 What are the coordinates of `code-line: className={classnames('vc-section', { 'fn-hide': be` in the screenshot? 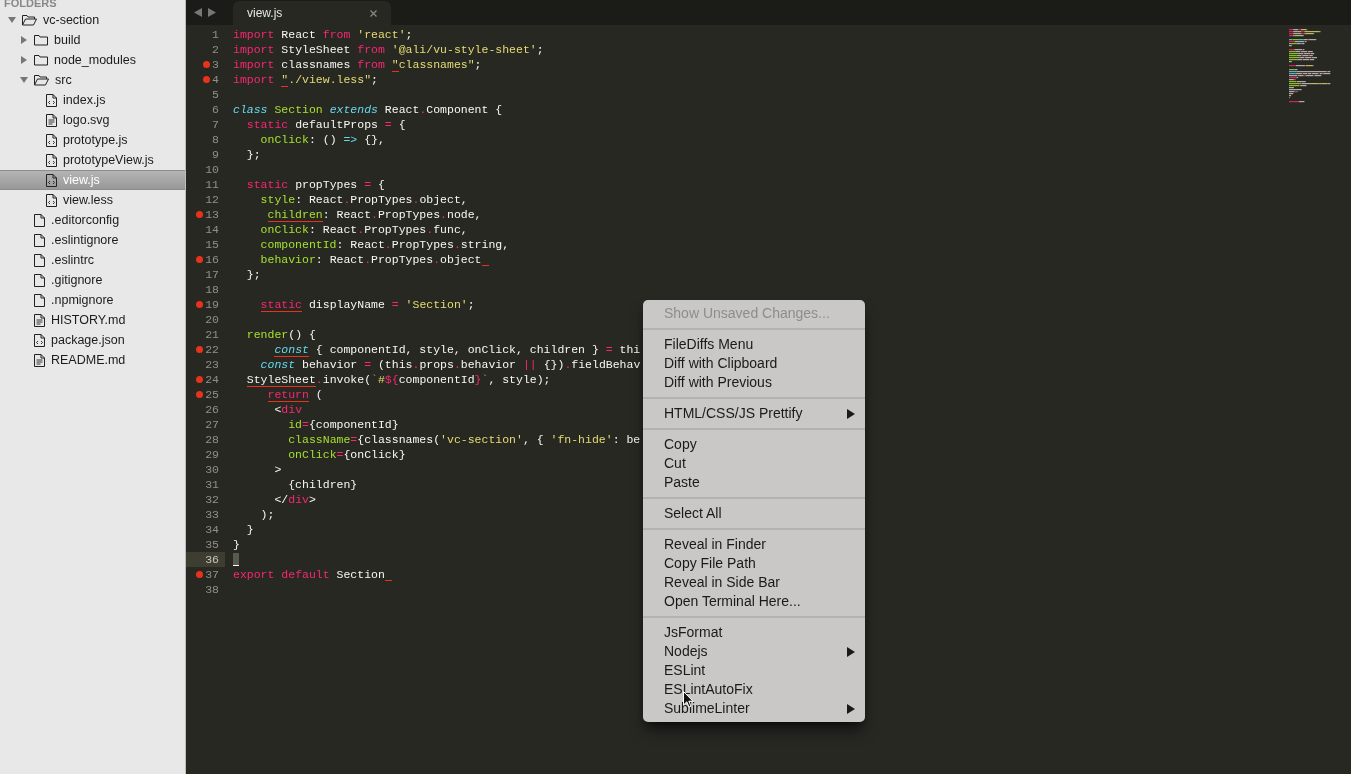 It's located at (464, 439).